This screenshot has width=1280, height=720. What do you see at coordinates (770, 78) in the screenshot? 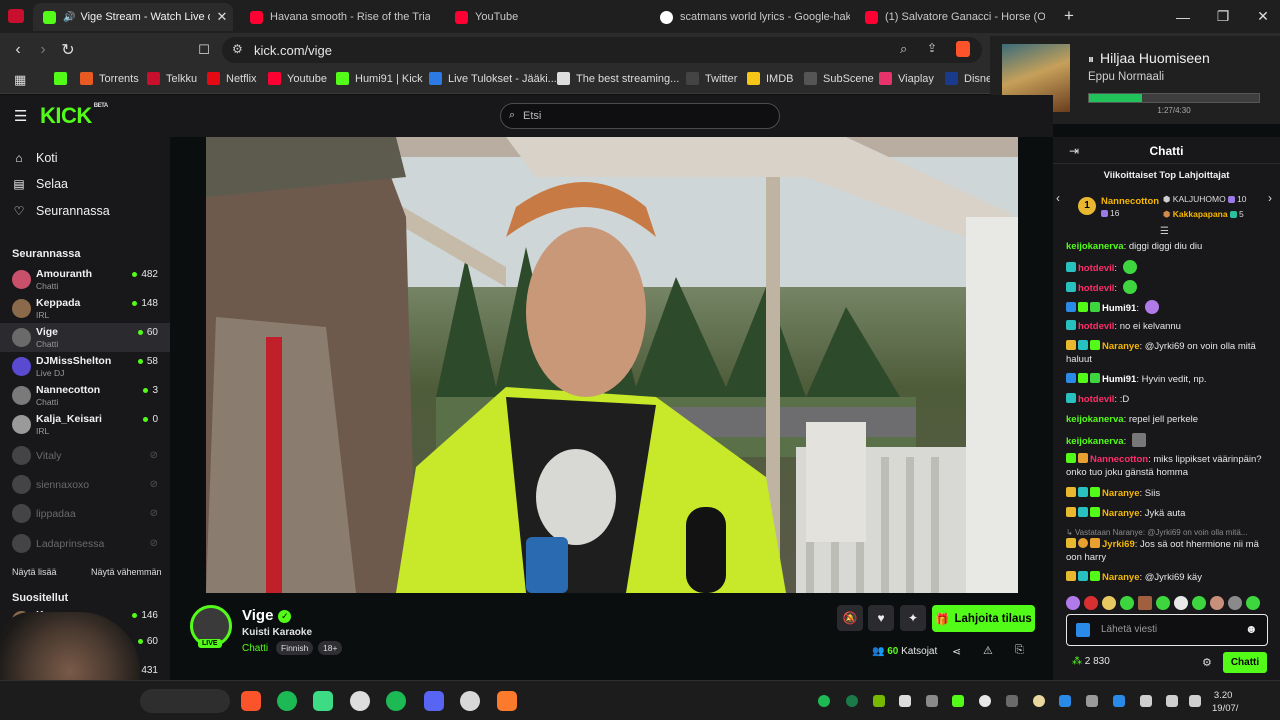
I see `bookmark-imdb: IMDB` at bounding box center [770, 78].